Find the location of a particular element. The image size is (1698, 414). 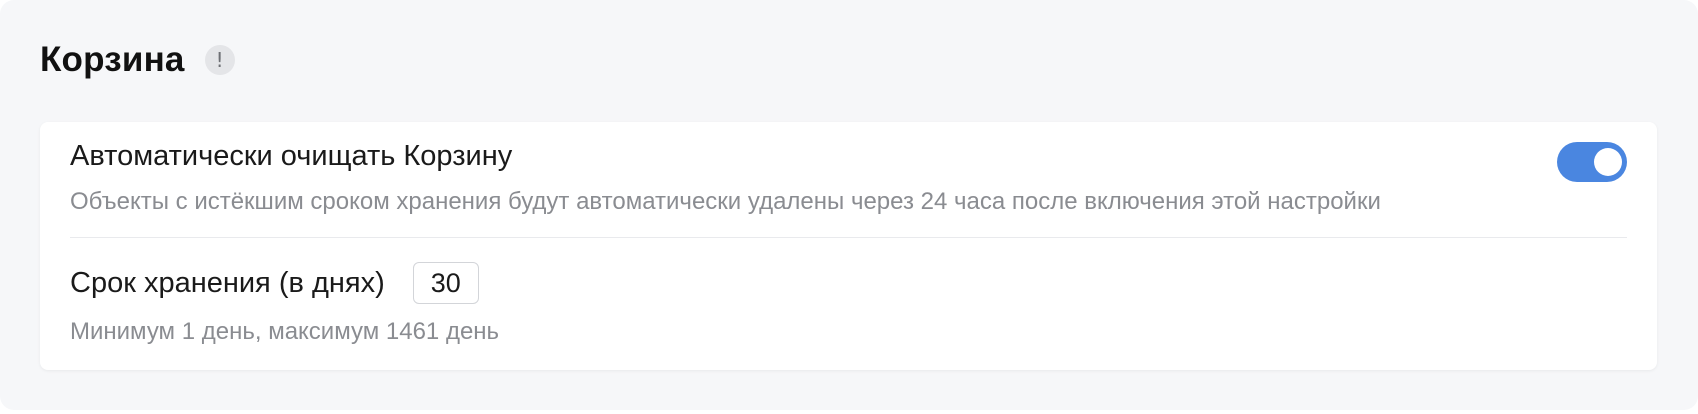

auto-clean-toggle is located at coordinates (1592, 162).